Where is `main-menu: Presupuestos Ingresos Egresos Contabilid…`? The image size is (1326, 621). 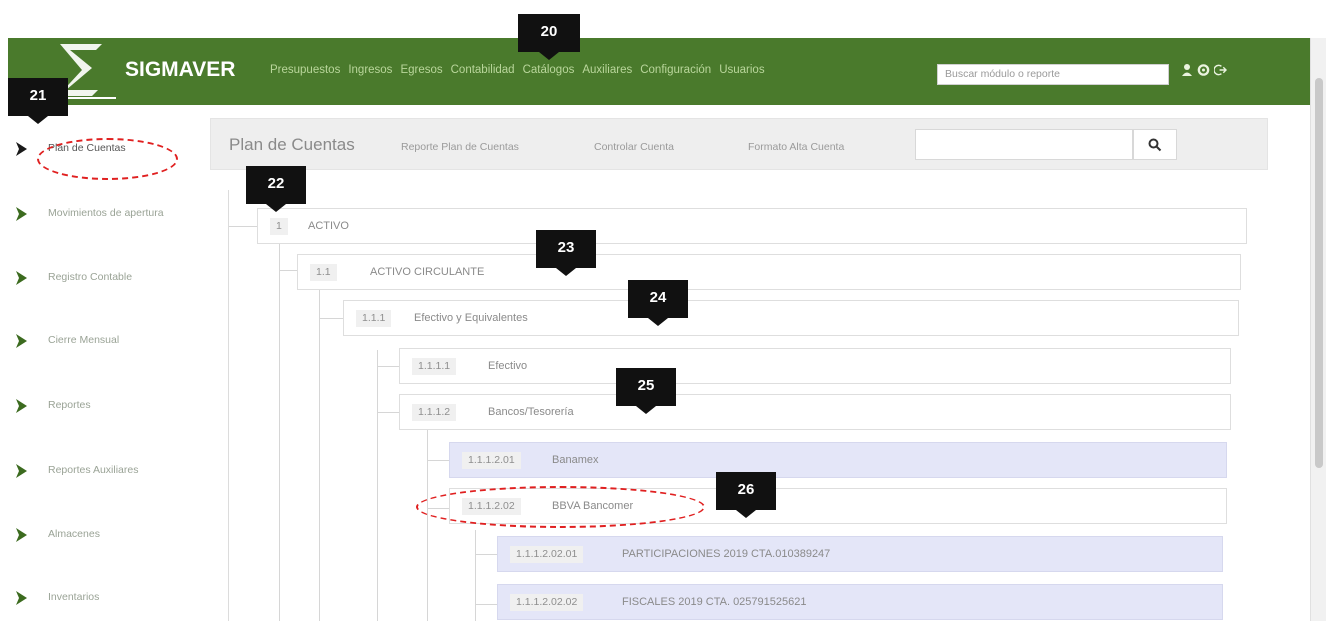 main-menu: Presupuestos Ingresos Egresos Contabilid… is located at coordinates (517, 70).